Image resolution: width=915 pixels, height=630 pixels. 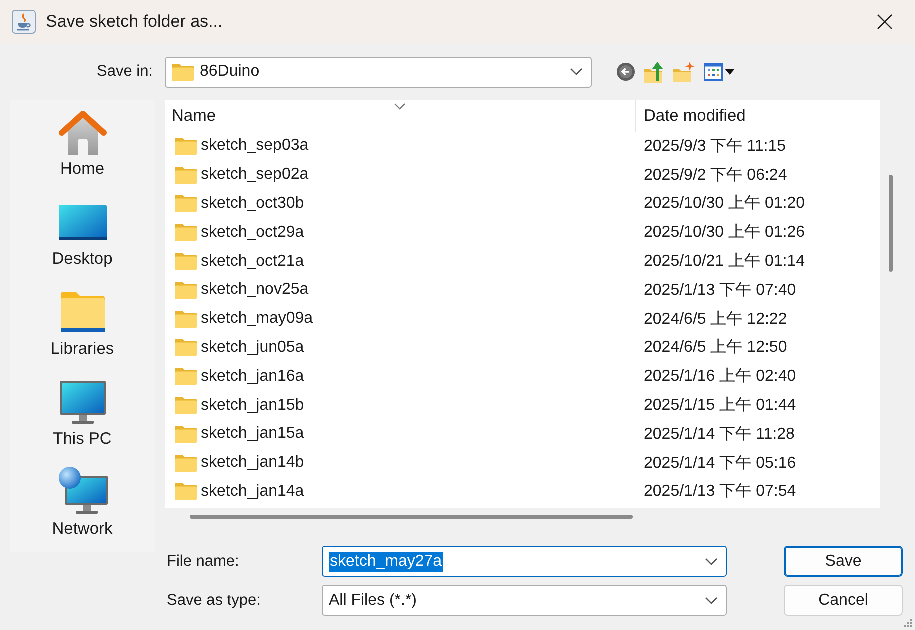 I want to click on date-modified: 2025/10/30 上午 01:26, so click(x=724, y=233).